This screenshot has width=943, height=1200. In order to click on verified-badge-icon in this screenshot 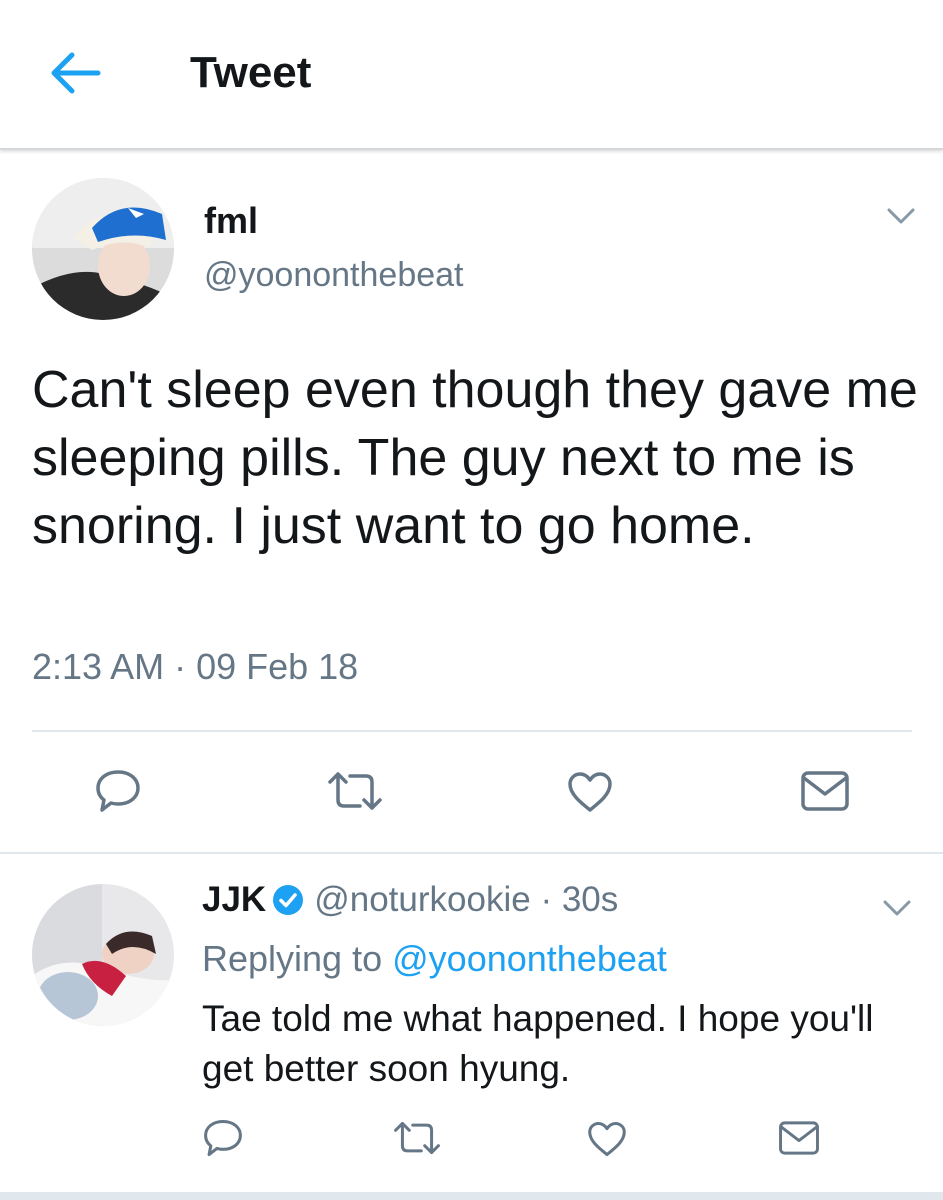, I will do `click(288, 904)`.